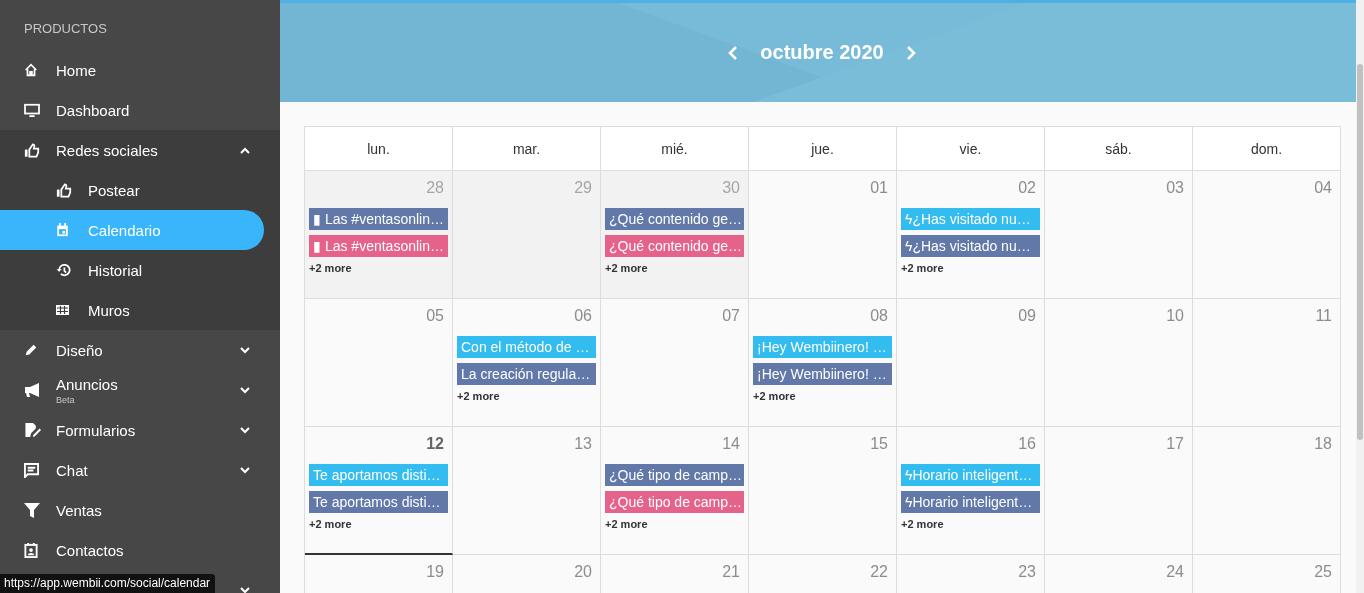 Image resolution: width=1364 pixels, height=593 pixels. I want to click on contact-card-icon, so click(31, 550).